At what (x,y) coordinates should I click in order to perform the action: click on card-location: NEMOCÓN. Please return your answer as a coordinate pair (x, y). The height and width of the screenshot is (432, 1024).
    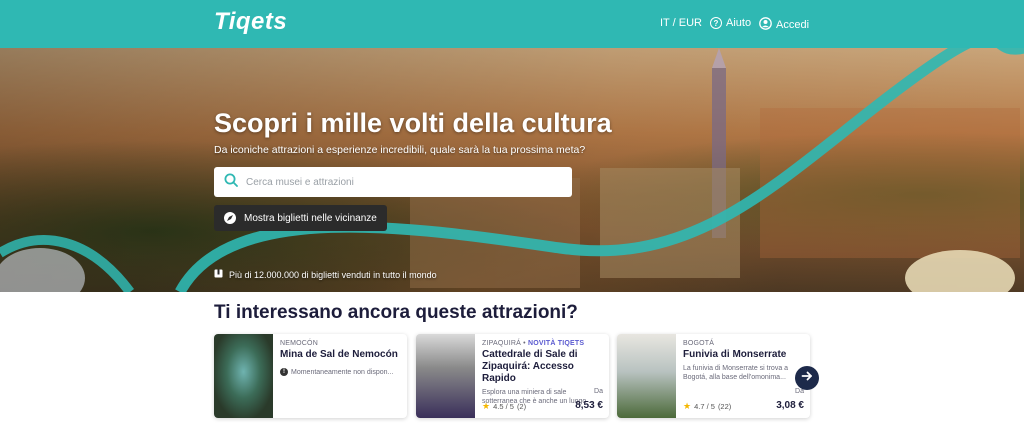
    Looking at the image, I should click on (299, 343).